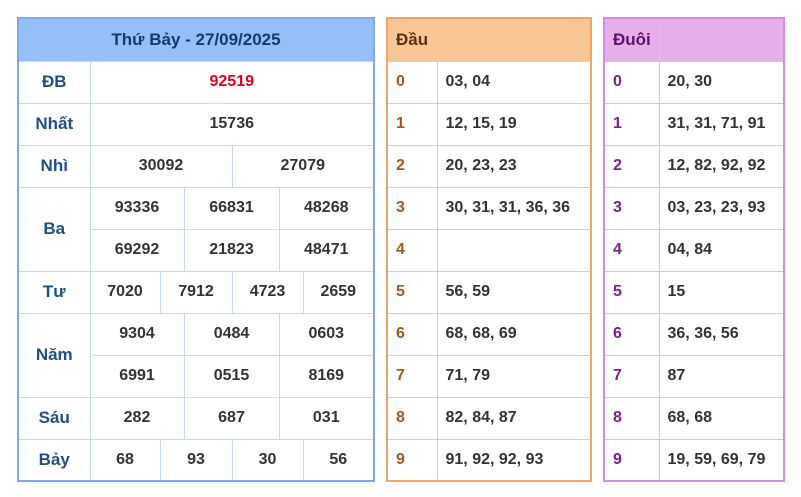  I want to click on prize-row-first: Nhất 15736, so click(196, 124).